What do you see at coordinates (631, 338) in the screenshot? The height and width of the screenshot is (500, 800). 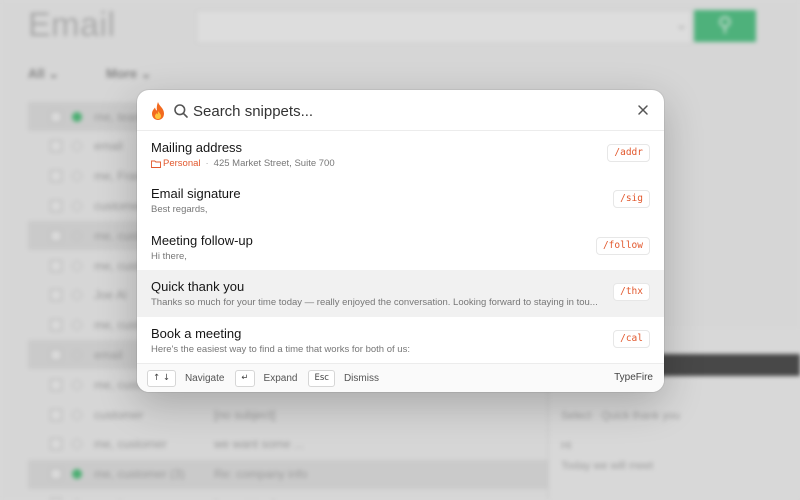 I see `snippet-shortcut: /cal` at bounding box center [631, 338].